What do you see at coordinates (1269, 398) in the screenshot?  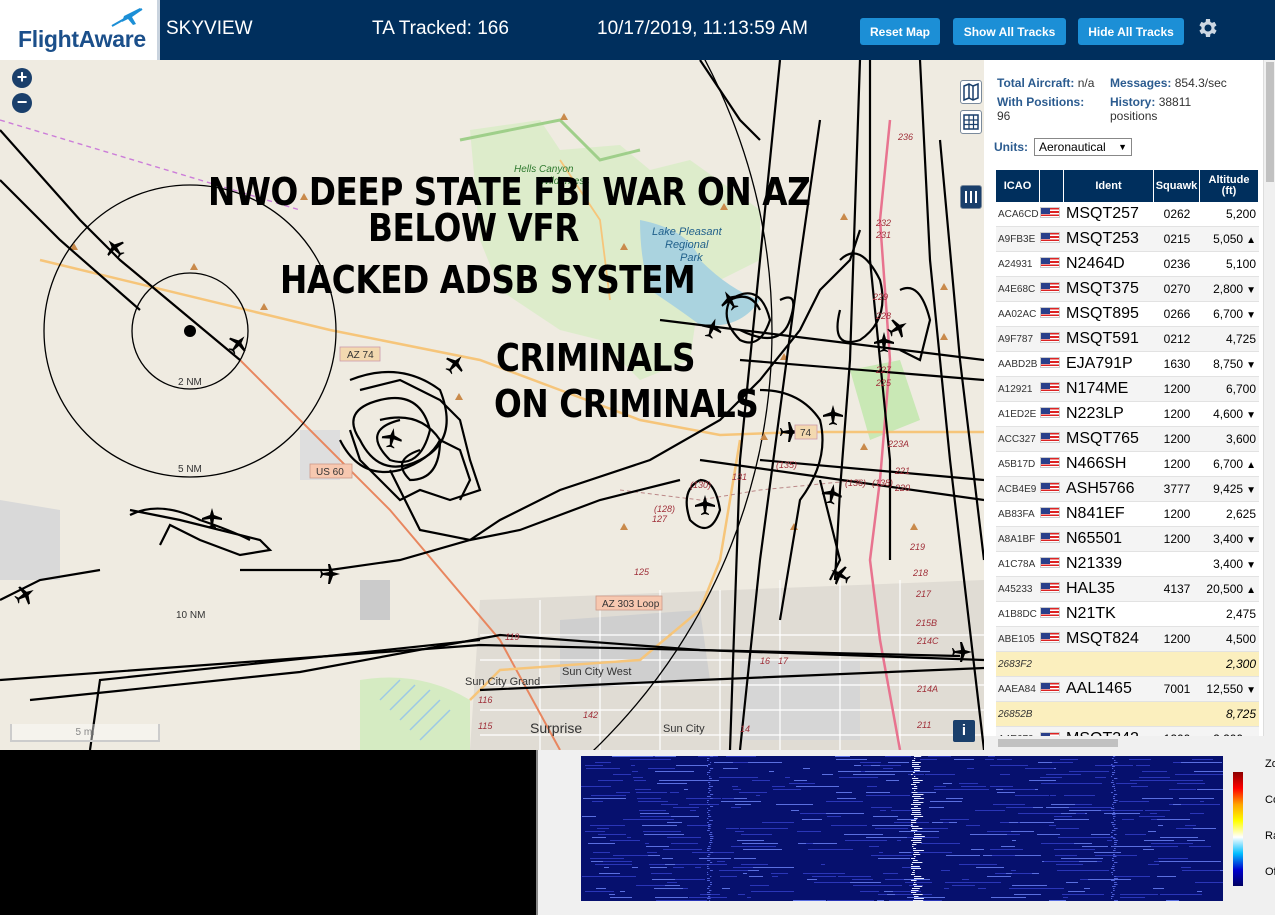 I see `sidebar-vertical-scrollbar` at bounding box center [1269, 398].